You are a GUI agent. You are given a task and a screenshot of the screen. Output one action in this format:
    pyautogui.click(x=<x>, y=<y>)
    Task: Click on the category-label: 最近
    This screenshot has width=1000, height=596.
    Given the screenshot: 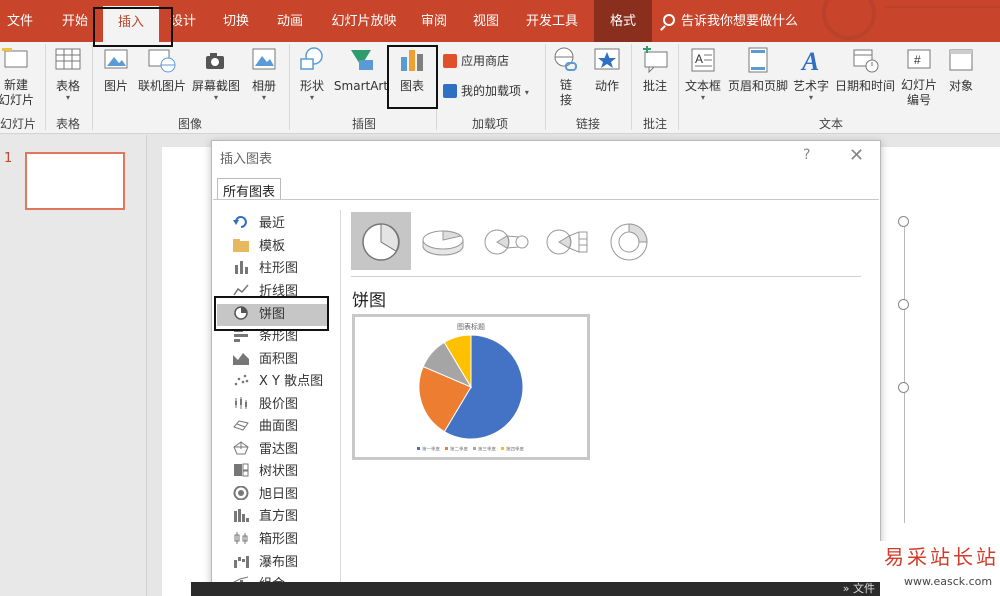 What is the action you would take?
    pyautogui.click(x=272, y=223)
    